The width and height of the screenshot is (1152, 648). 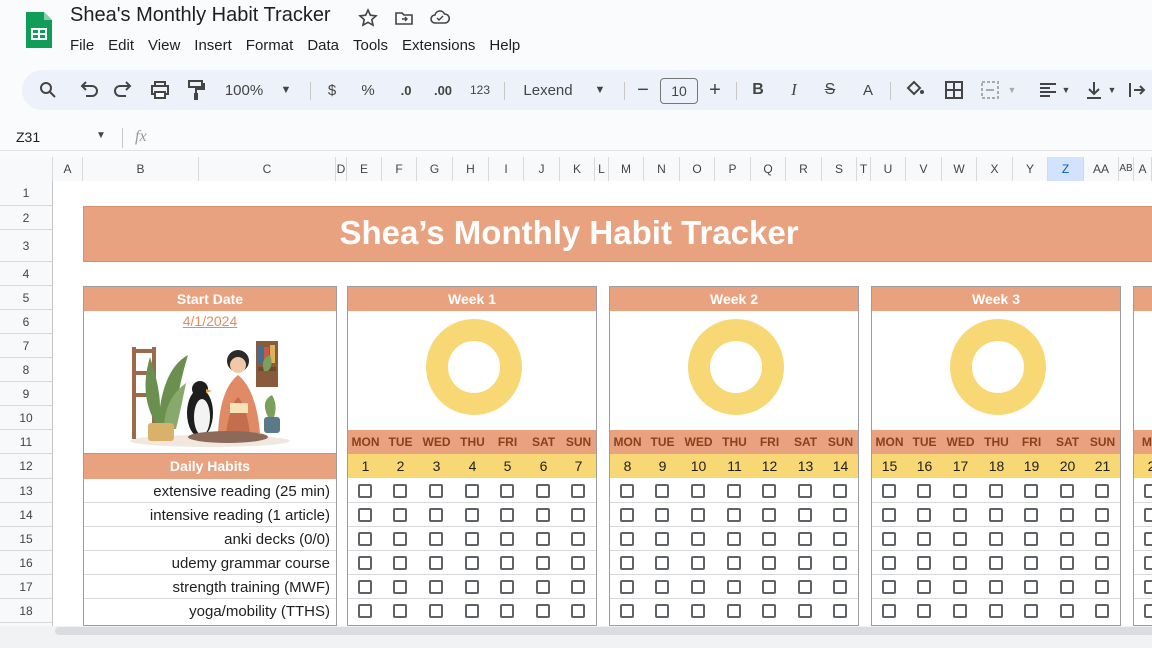 I want to click on sheets-logo-icon, so click(x=39, y=30).